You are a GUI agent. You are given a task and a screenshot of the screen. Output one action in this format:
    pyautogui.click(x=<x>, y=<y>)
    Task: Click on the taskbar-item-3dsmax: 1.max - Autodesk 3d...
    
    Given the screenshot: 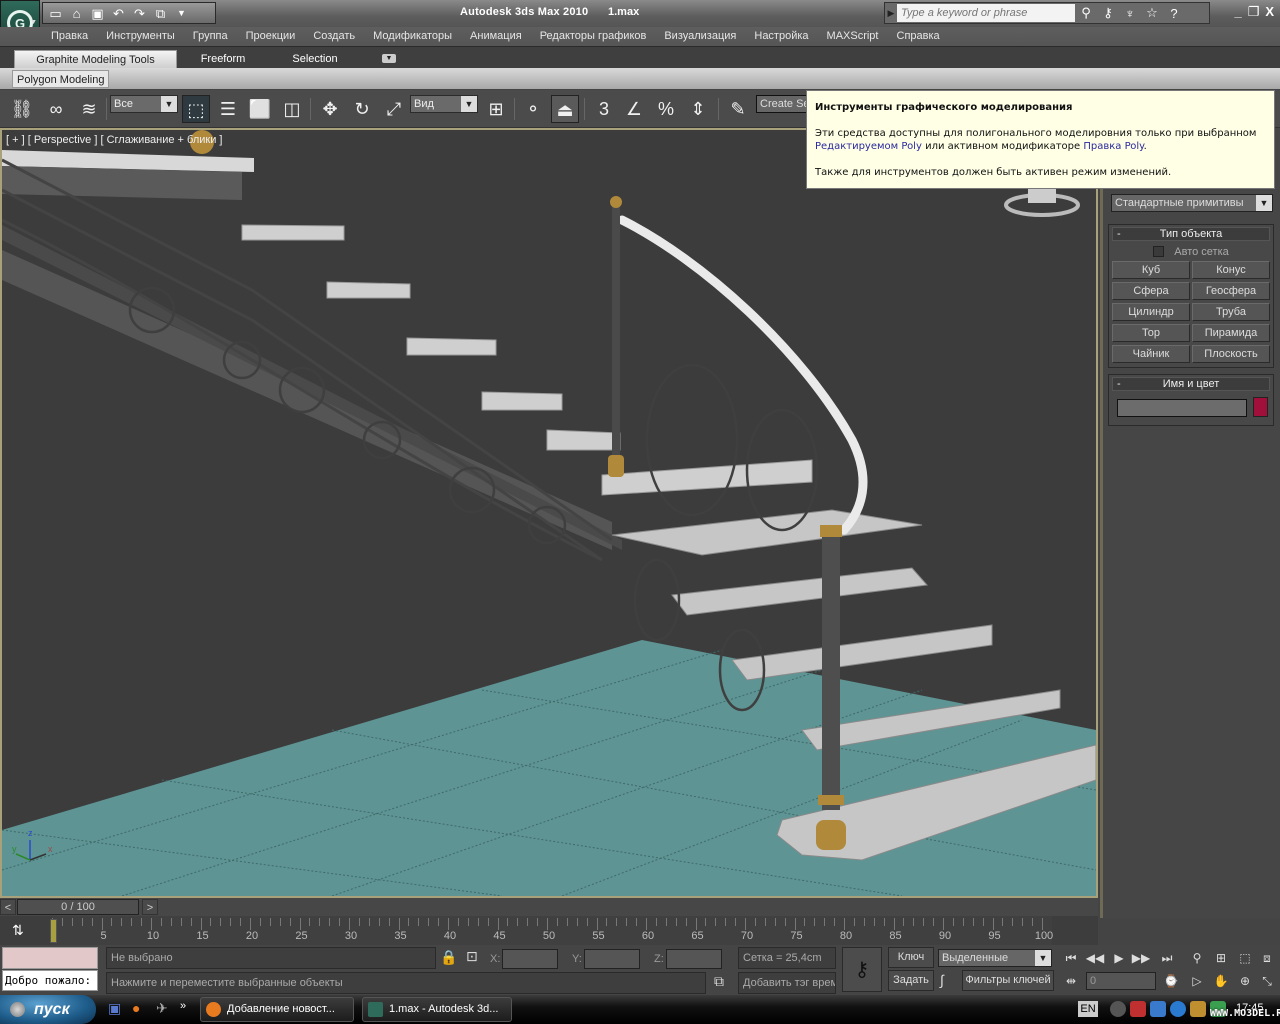 What is the action you would take?
    pyautogui.click(x=437, y=1009)
    